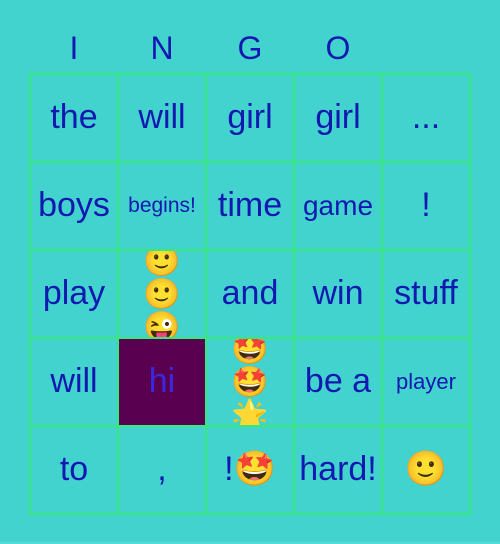  I want to click on bingo-cell: and, so click(251, 295).